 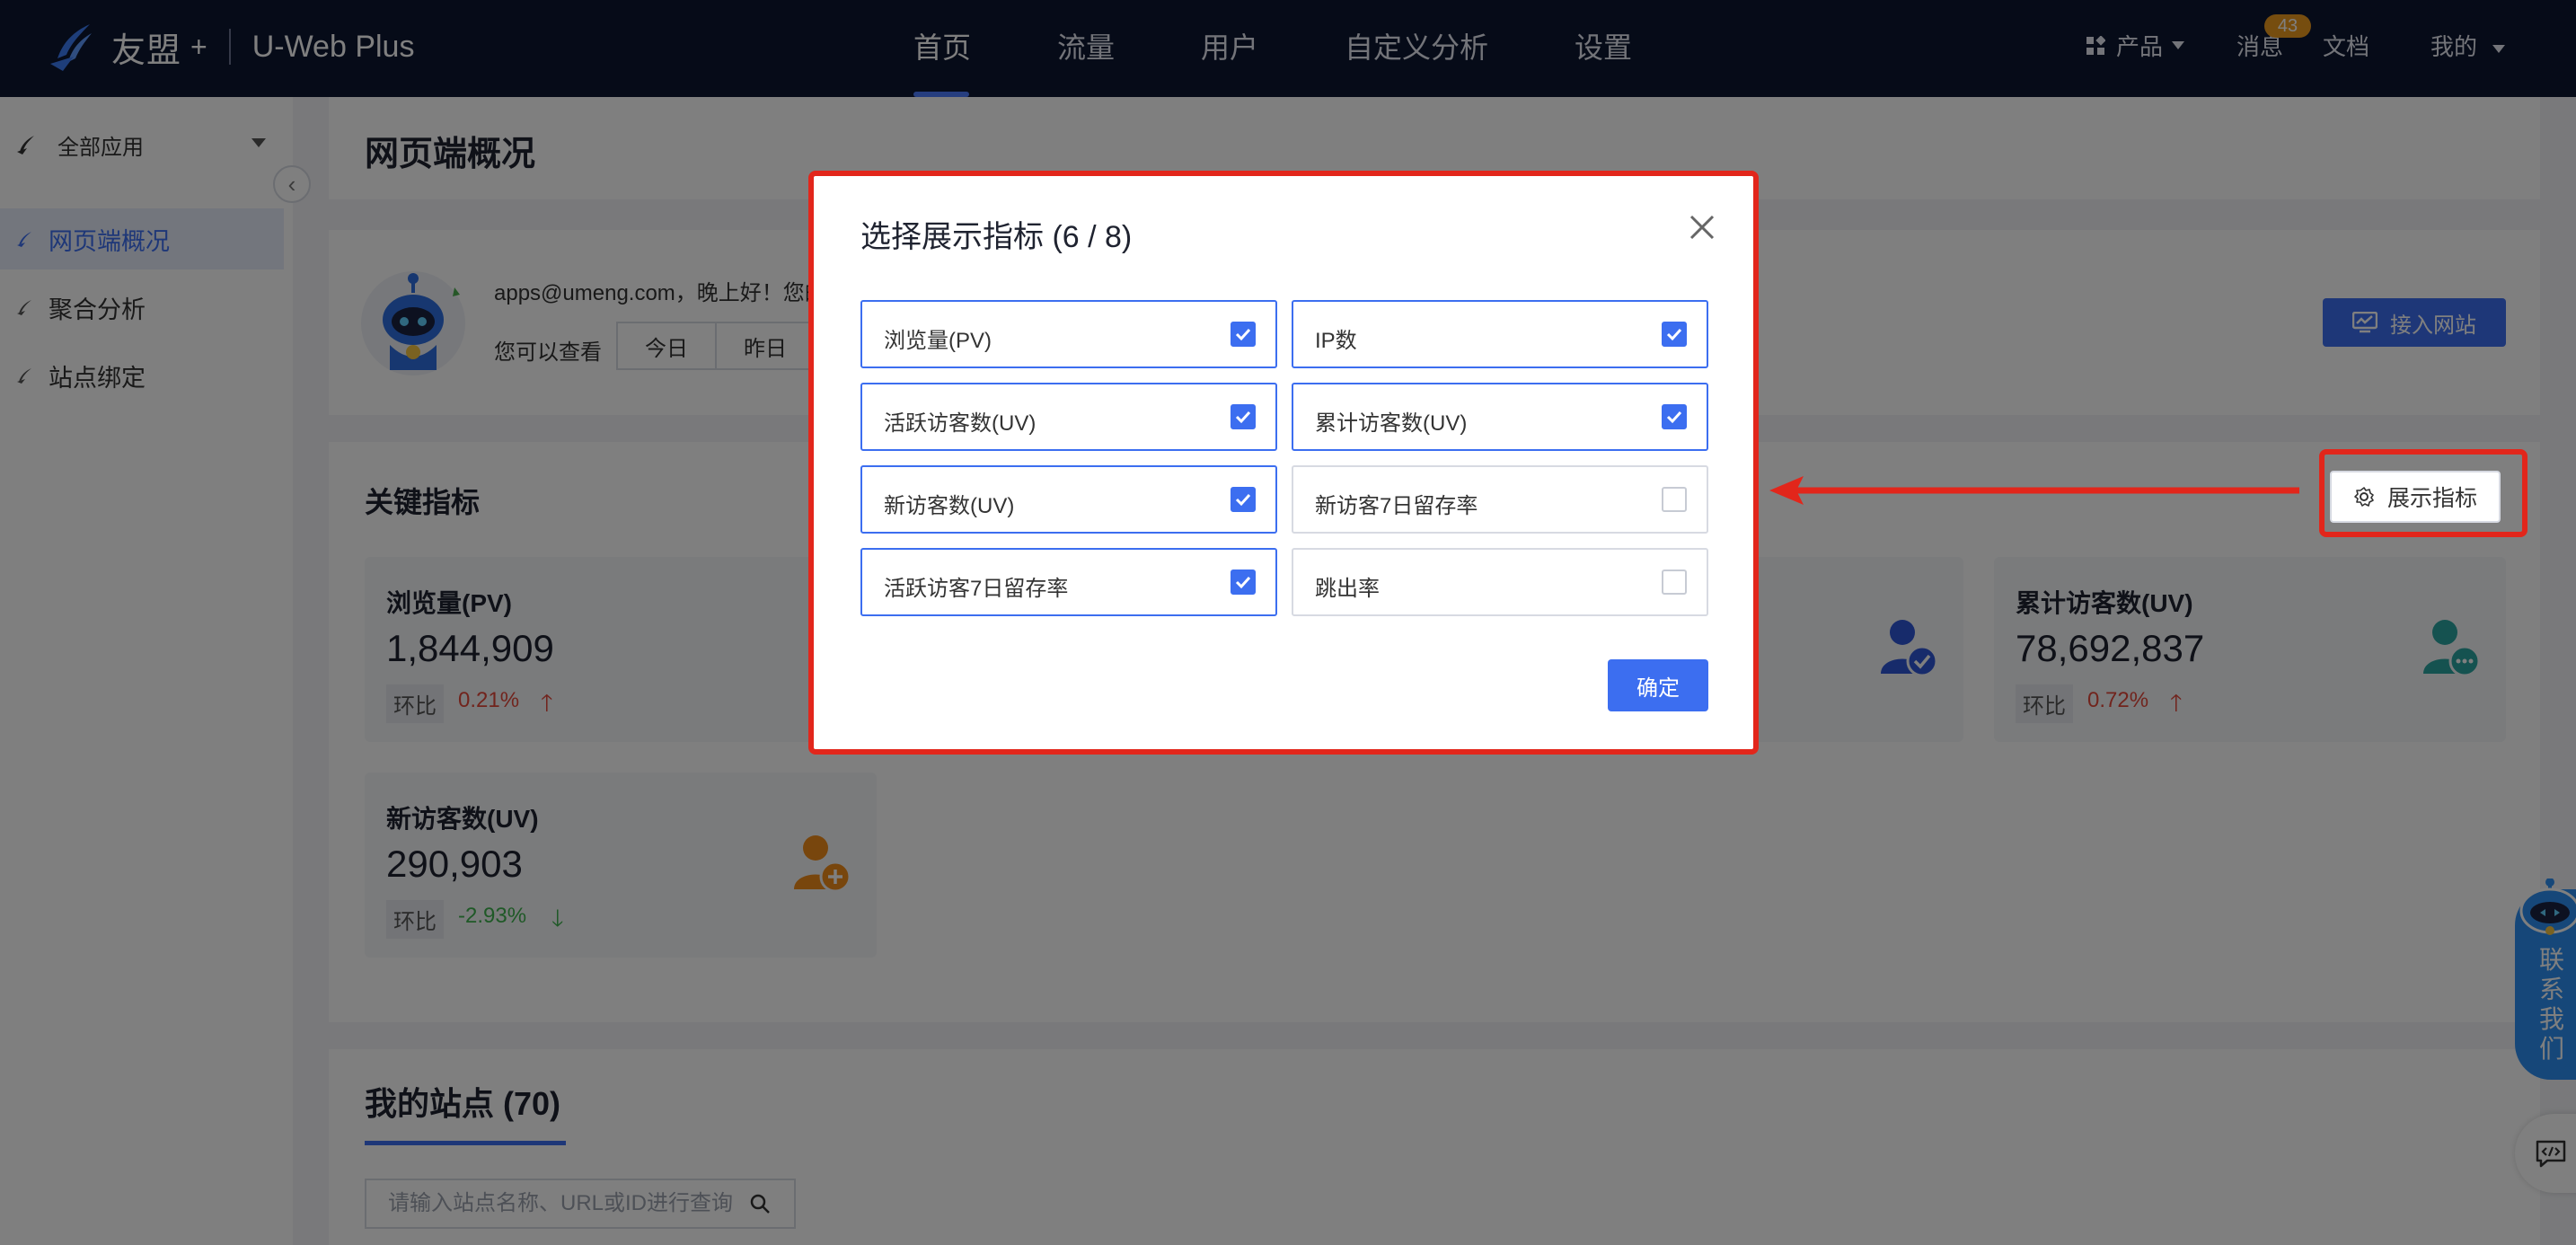 I want to click on metric-option-pv: 浏览量(PV), so click(x=1068, y=334).